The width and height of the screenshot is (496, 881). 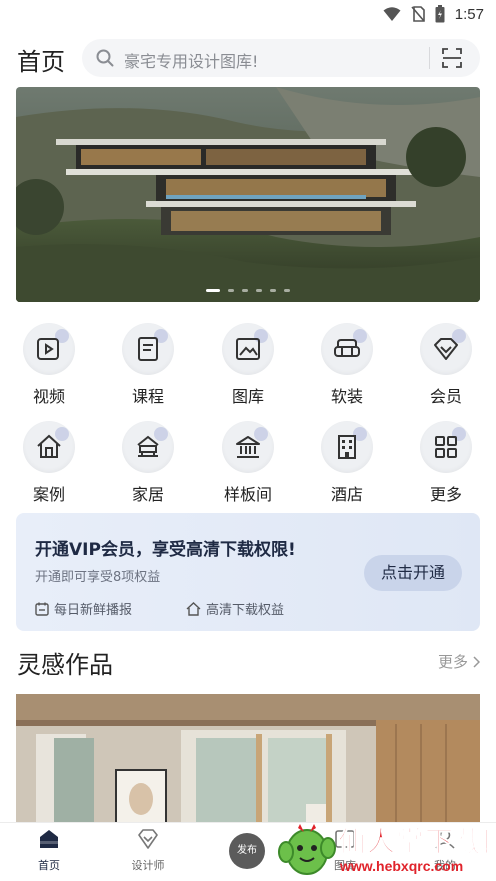 What do you see at coordinates (65, 665) in the screenshot?
I see `section-title: 灵感作品` at bounding box center [65, 665].